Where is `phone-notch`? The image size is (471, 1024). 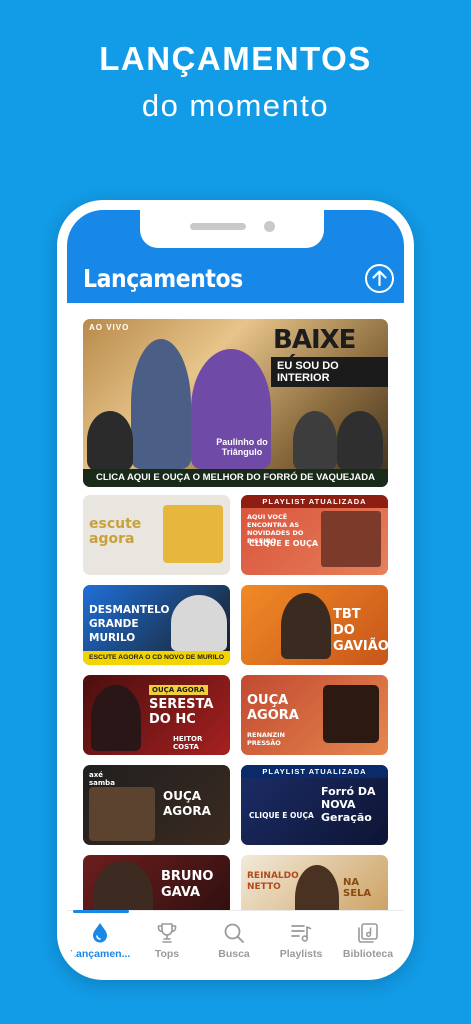
phone-notch is located at coordinates (232, 229).